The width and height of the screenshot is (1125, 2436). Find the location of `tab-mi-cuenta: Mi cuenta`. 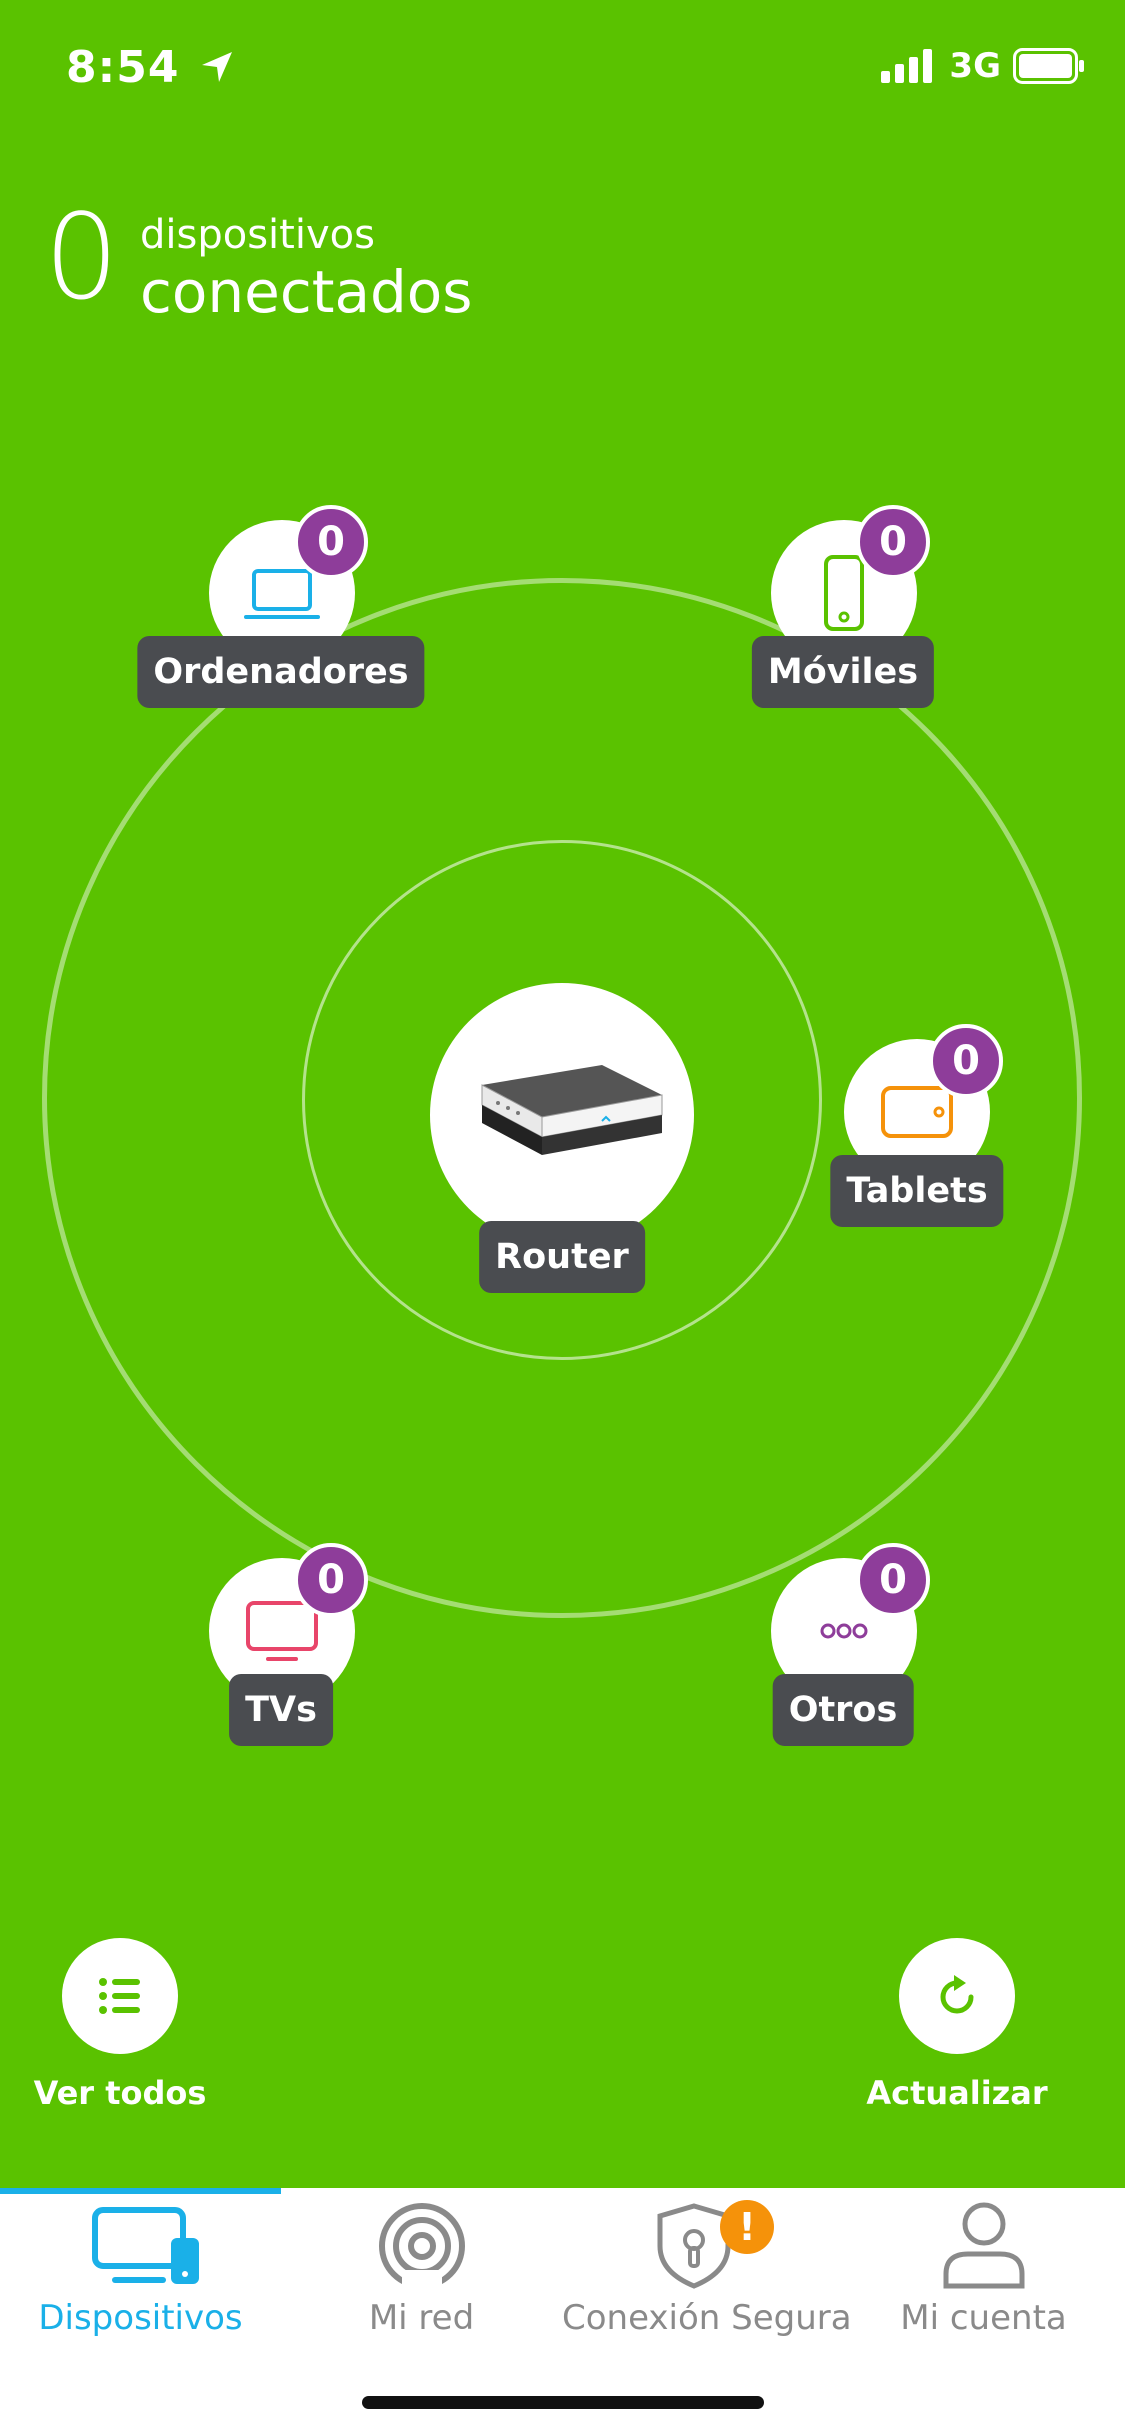

tab-mi-cuenta: Mi cuenta is located at coordinates (983, 2280).